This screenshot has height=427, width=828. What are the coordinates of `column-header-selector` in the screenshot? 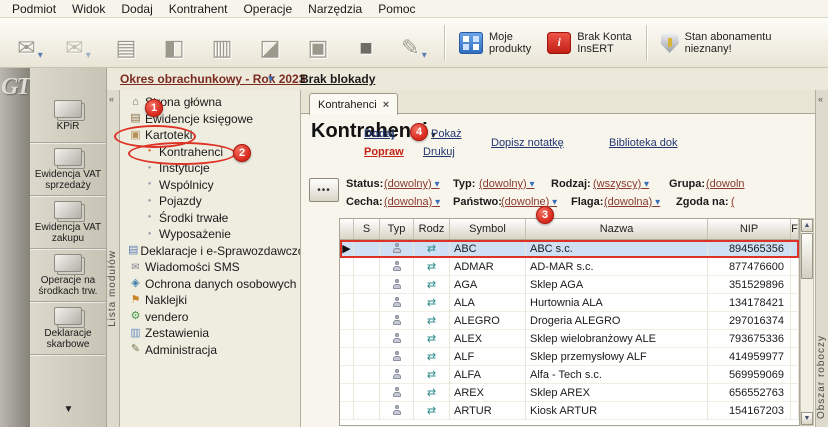 It's located at (347, 229).